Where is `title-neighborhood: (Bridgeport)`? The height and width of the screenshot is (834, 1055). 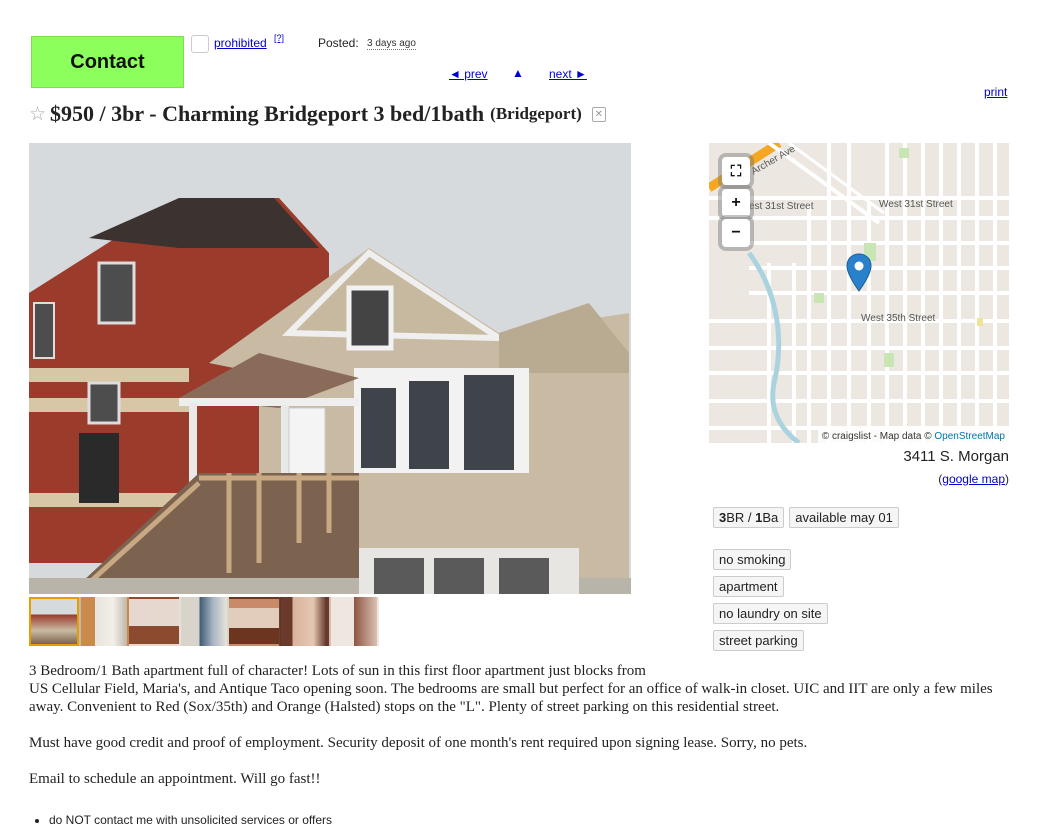 title-neighborhood: (Bridgeport) is located at coordinates (536, 113).